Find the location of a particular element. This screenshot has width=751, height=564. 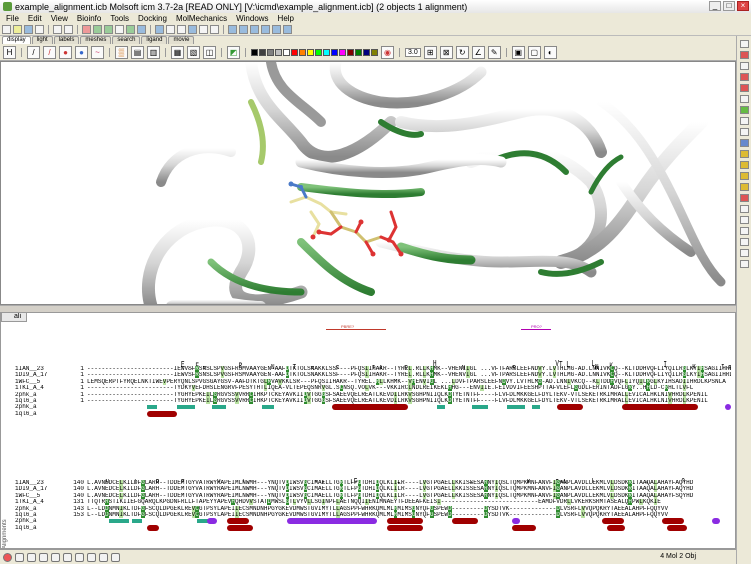

arrow-down2-icon is located at coordinates (265, 29).